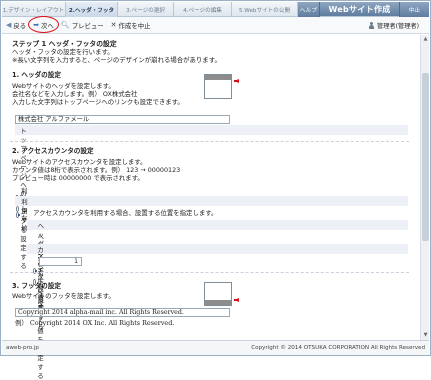 The width and height of the screenshot is (431, 380). Describe the element at coordinates (18, 215) in the screenshot. I see `counter-on-radio` at that location.